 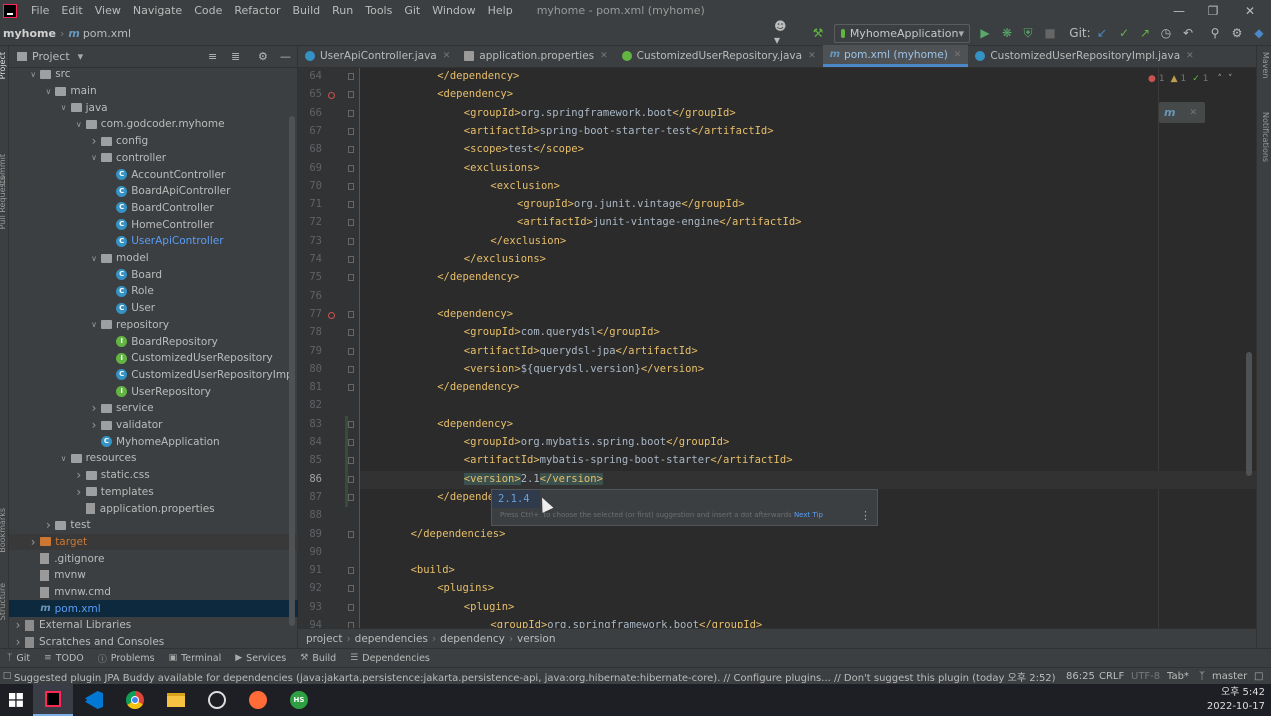 What do you see at coordinates (902, 33) in the screenshot?
I see `run-config-select: MyhomeApplication ▾` at bounding box center [902, 33].